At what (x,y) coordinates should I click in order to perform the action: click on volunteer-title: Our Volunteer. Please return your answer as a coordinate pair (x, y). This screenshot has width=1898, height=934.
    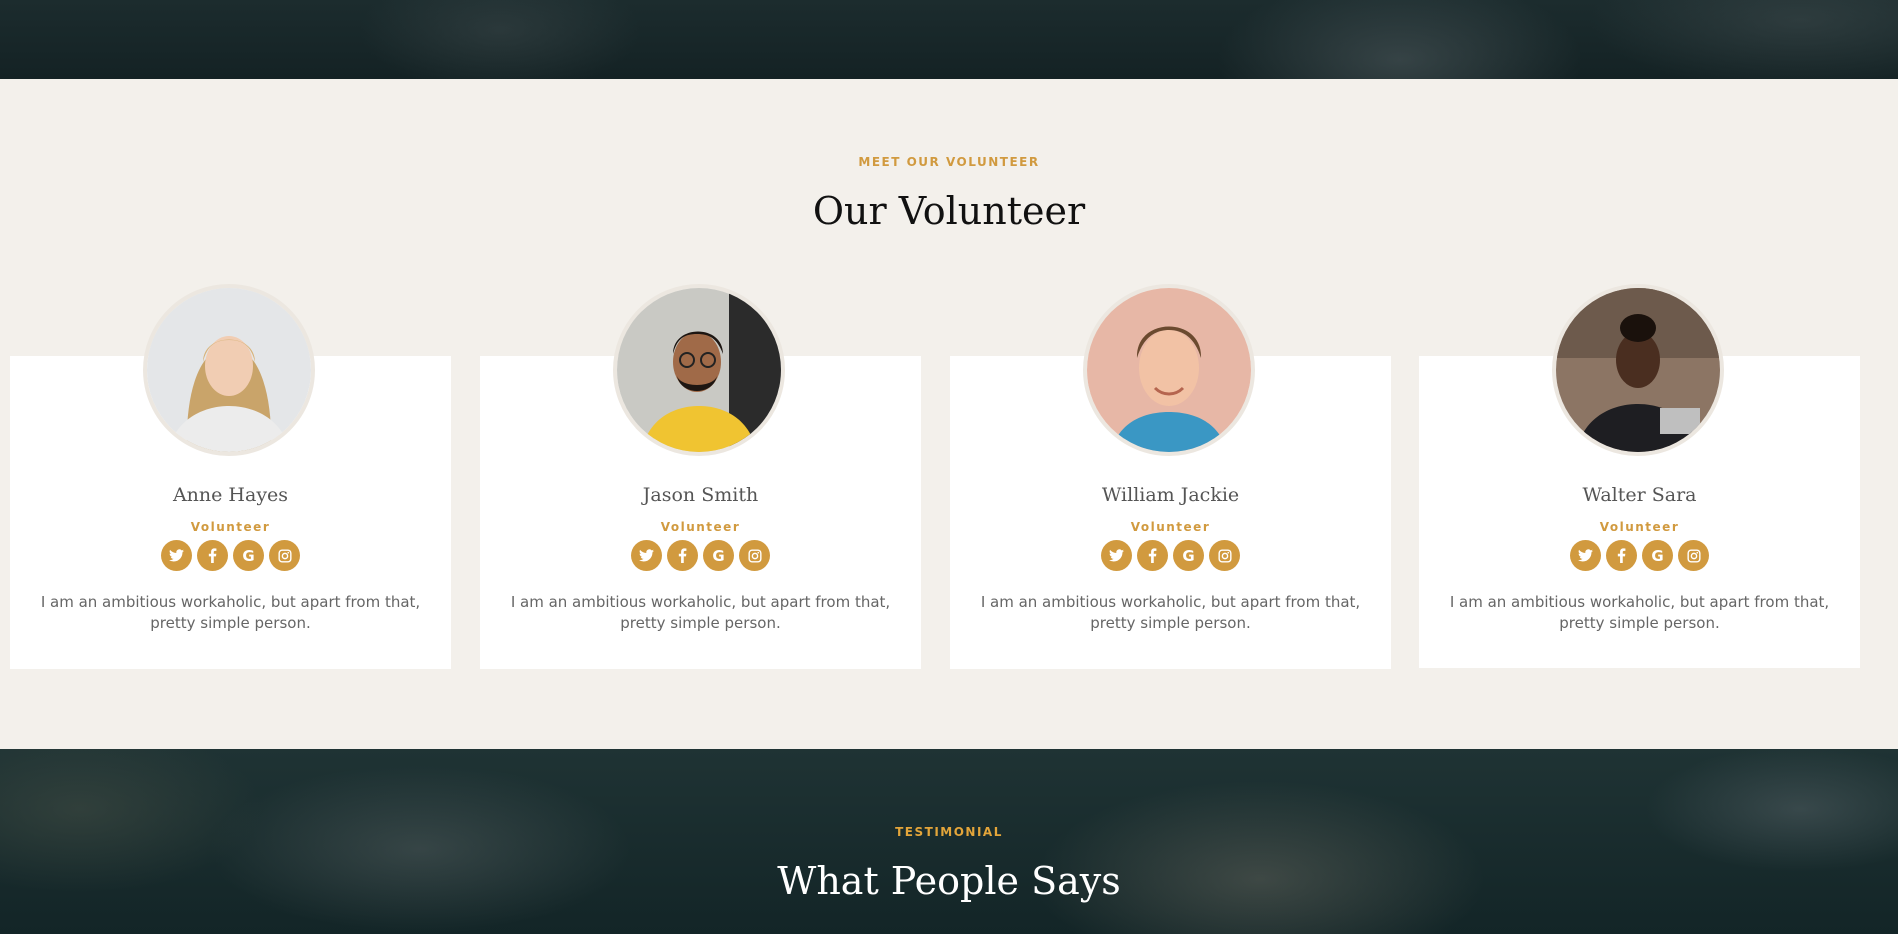
    Looking at the image, I should click on (949, 211).